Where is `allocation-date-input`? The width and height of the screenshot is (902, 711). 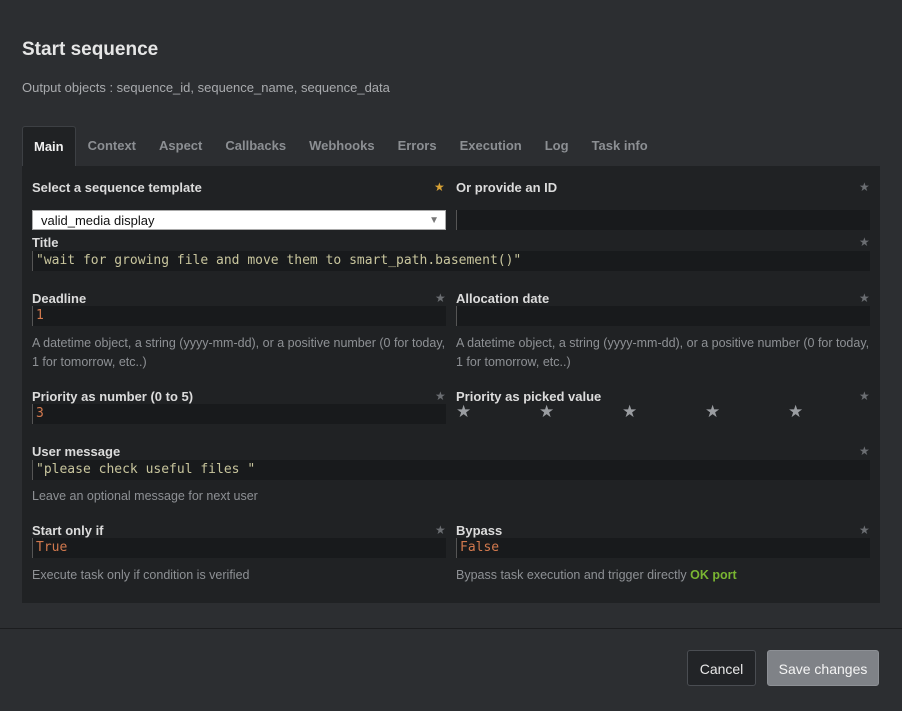 allocation-date-input is located at coordinates (663, 316).